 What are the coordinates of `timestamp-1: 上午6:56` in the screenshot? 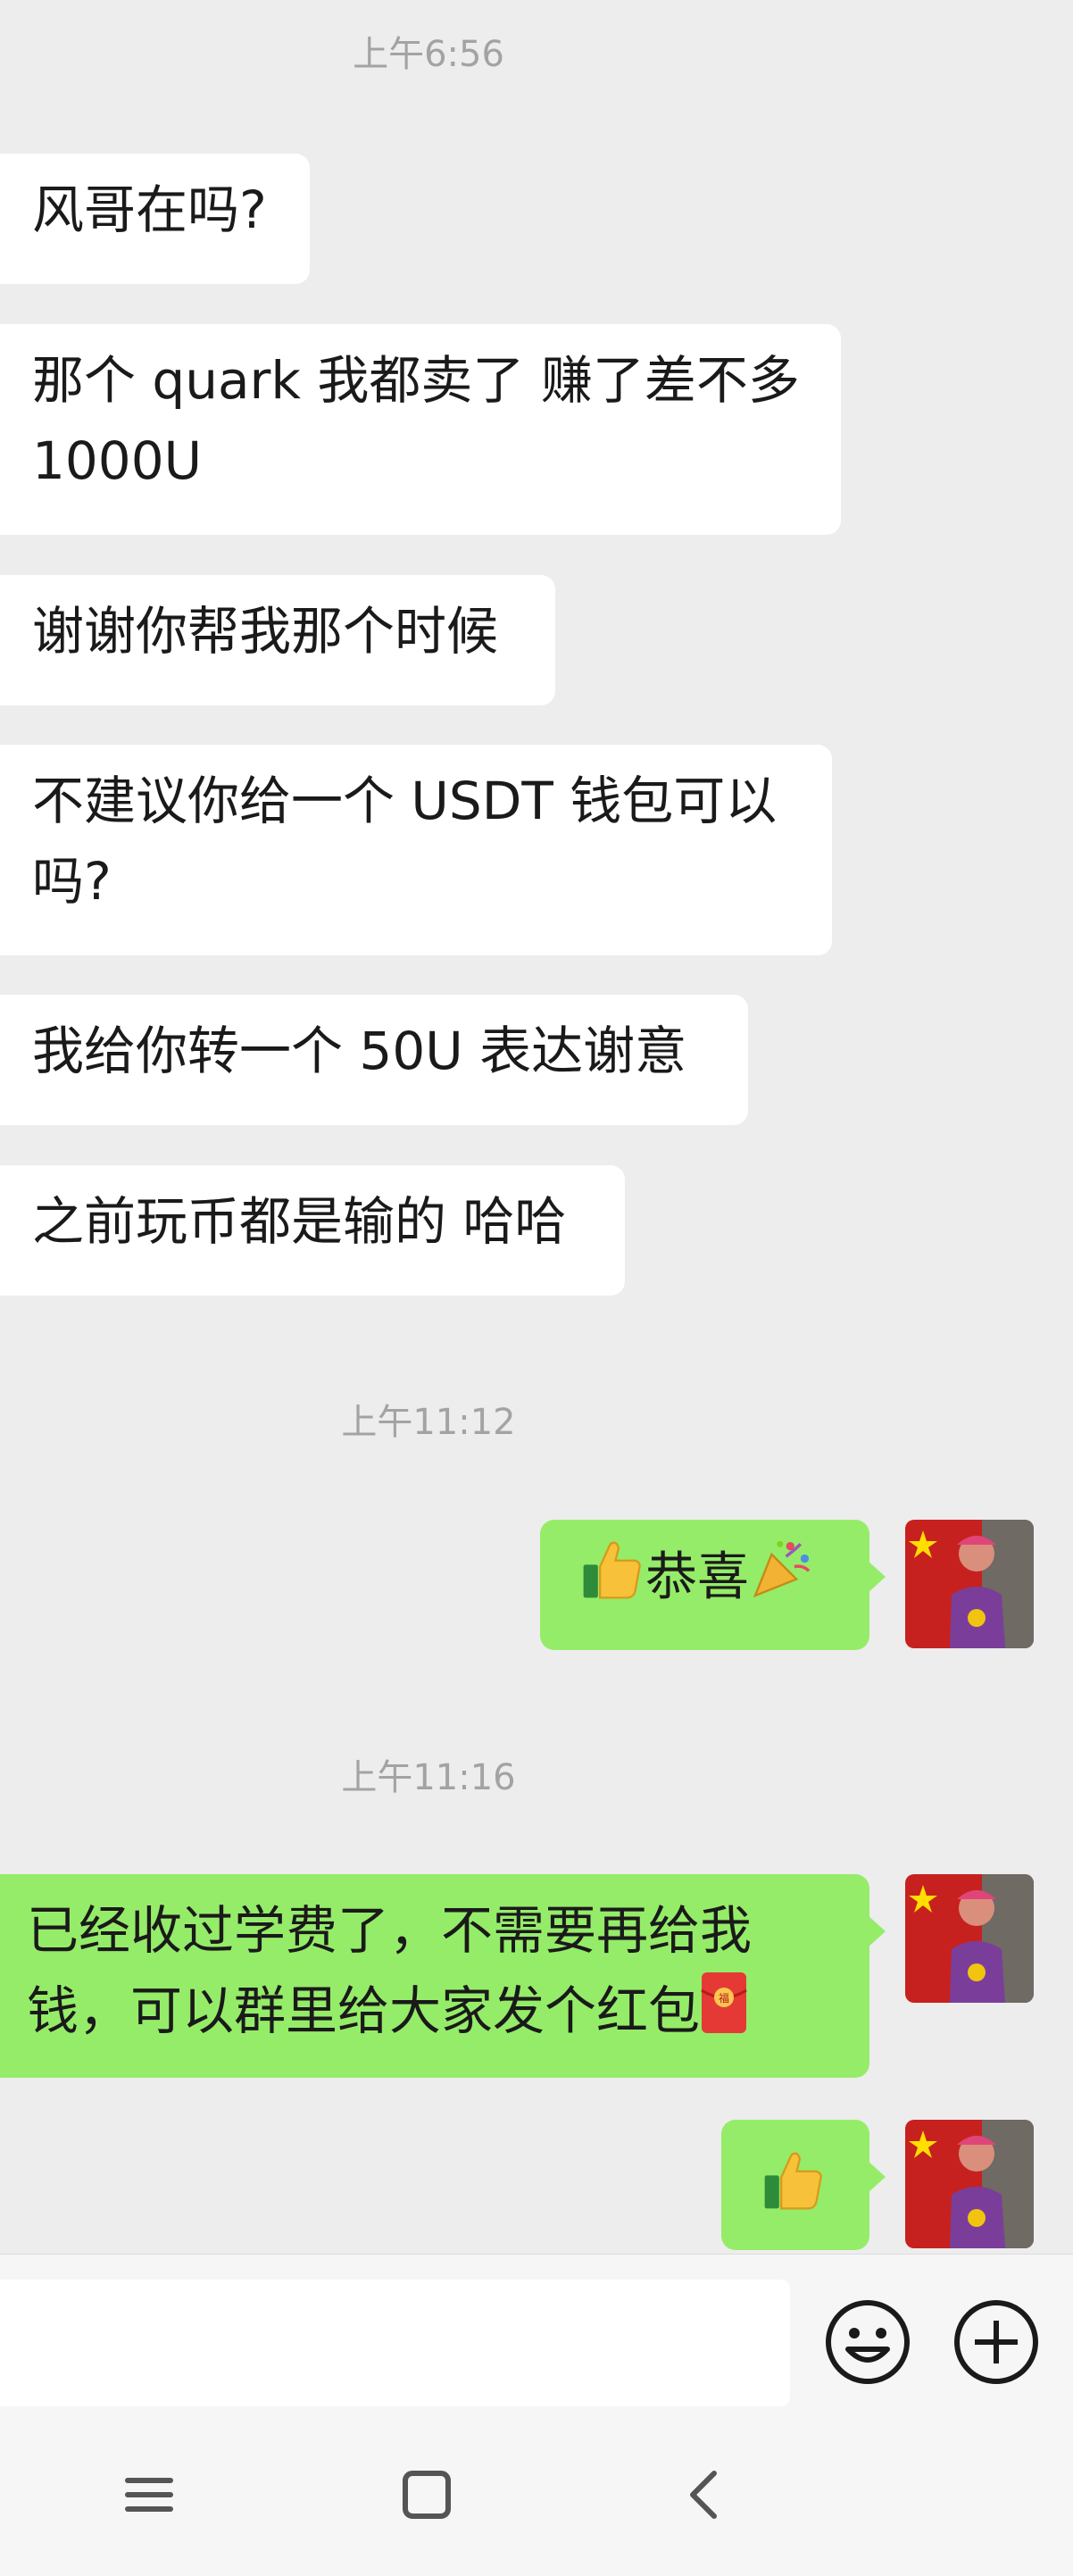 It's located at (428, 54).